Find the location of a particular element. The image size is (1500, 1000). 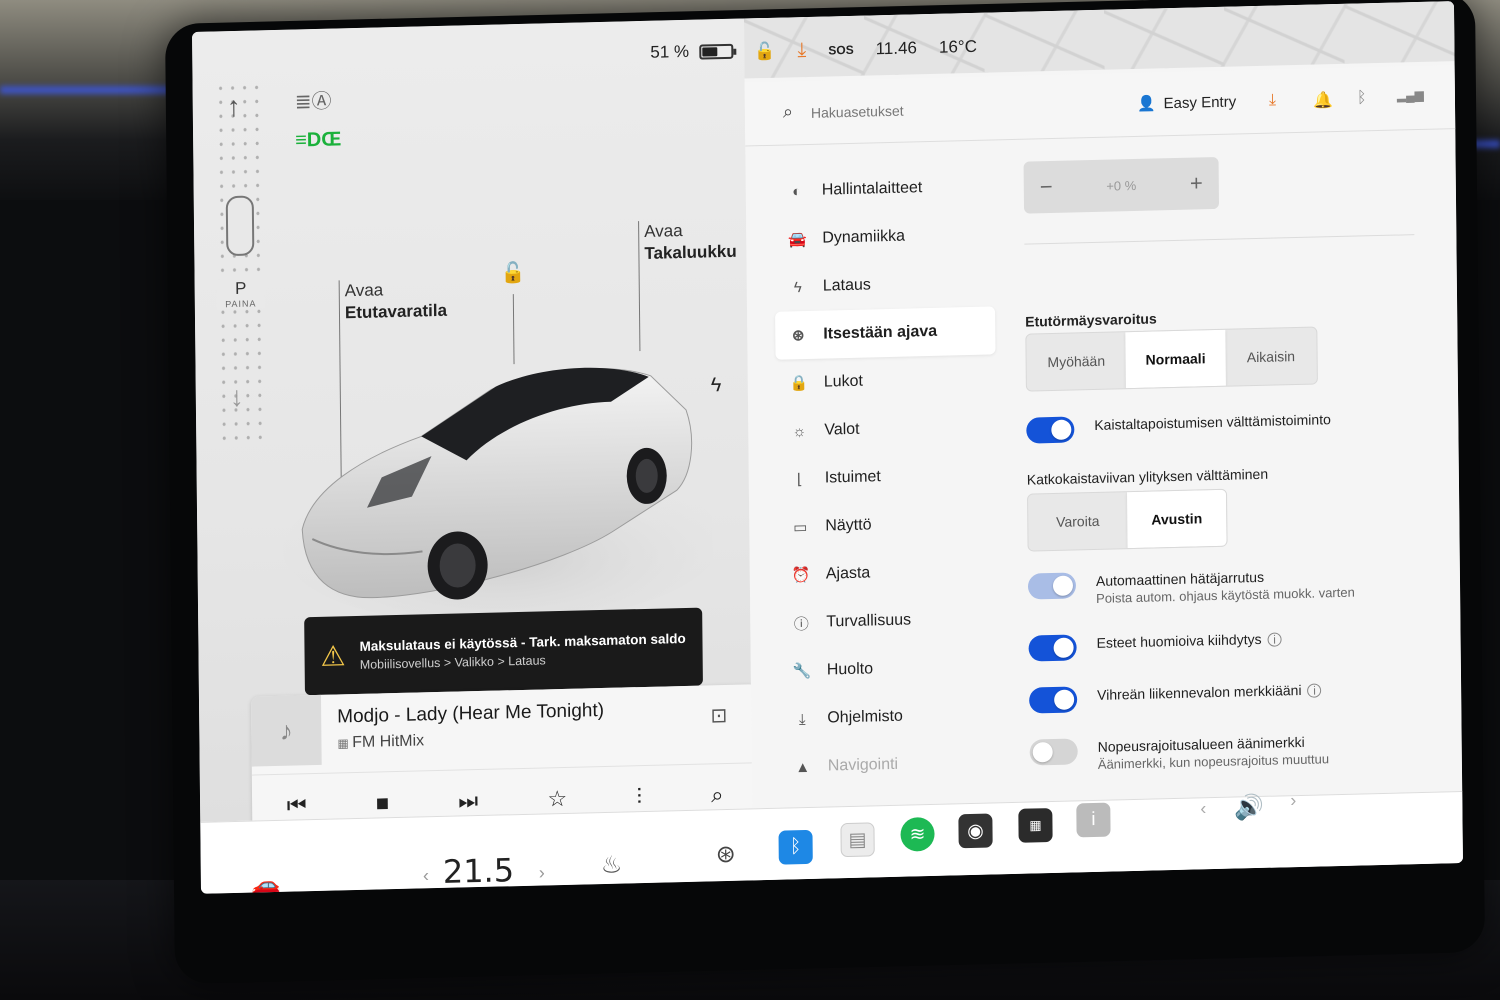

nav-item-dynamics: 🚘 Dynamiikka is located at coordinates (884, 236).